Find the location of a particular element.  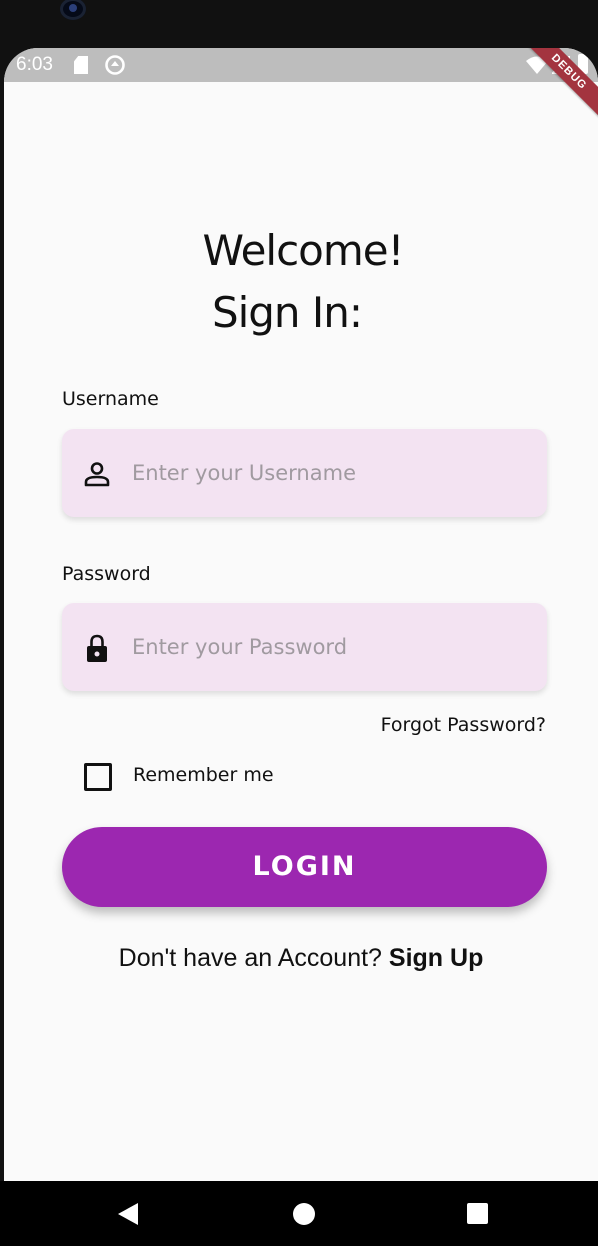

remember-me-label: Remember me is located at coordinates (203, 775).